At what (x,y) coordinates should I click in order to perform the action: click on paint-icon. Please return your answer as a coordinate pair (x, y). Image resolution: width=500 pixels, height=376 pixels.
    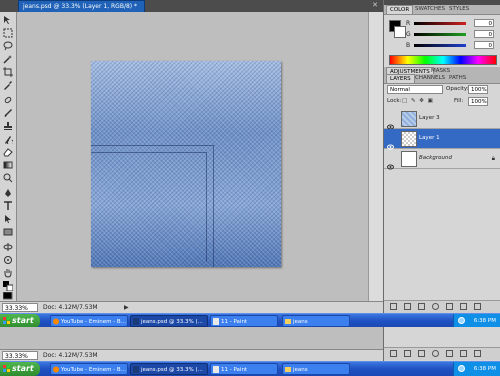
    Looking at the image, I should click on (216, 321).